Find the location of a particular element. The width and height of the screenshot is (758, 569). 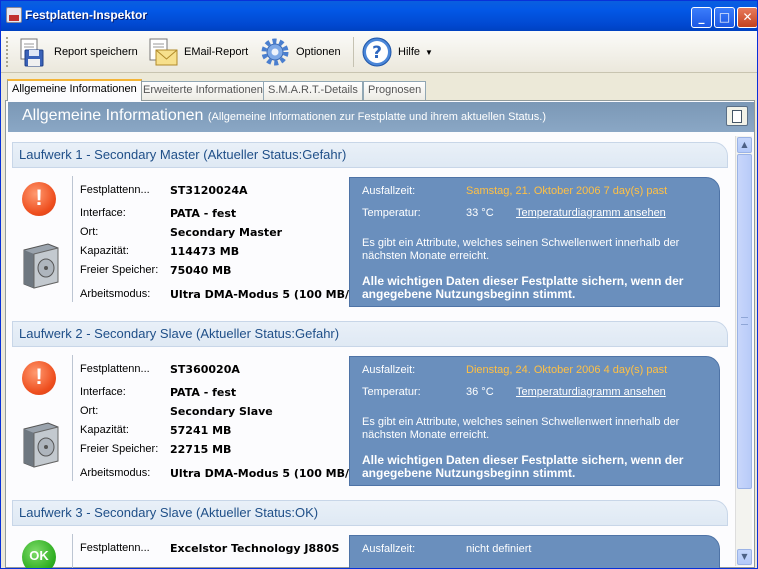

vertical-scrollbar: ▲ ▼ is located at coordinates (743, 351).